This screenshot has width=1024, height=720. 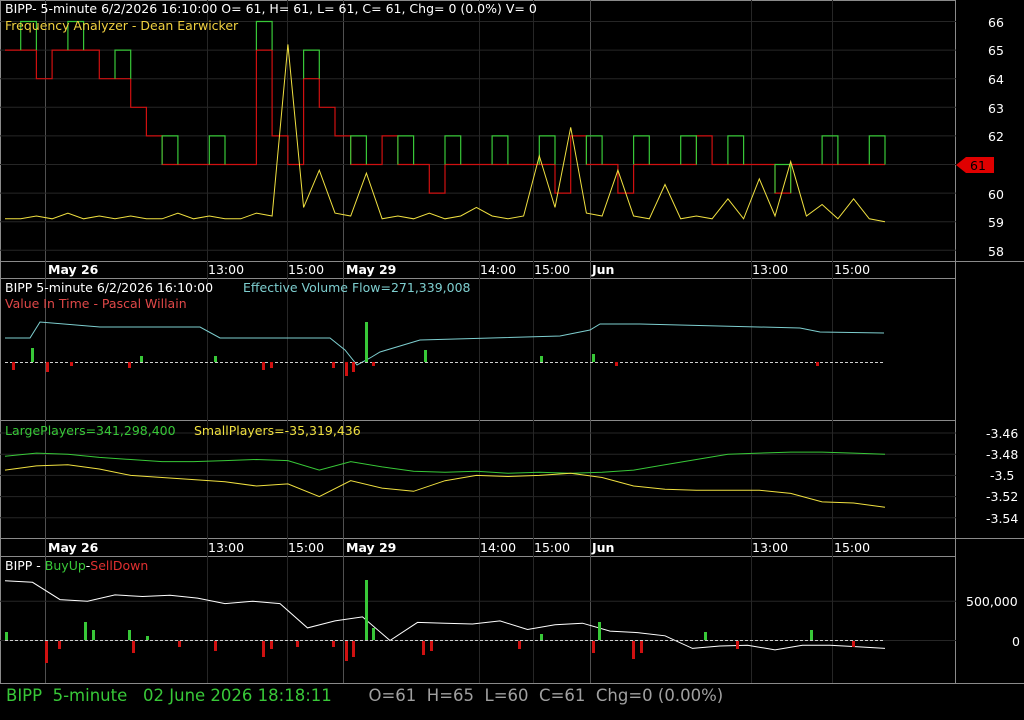 What do you see at coordinates (119, 565) in the screenshot?
I see `selldown-label: SellDown` at bounding box center [119, 565].